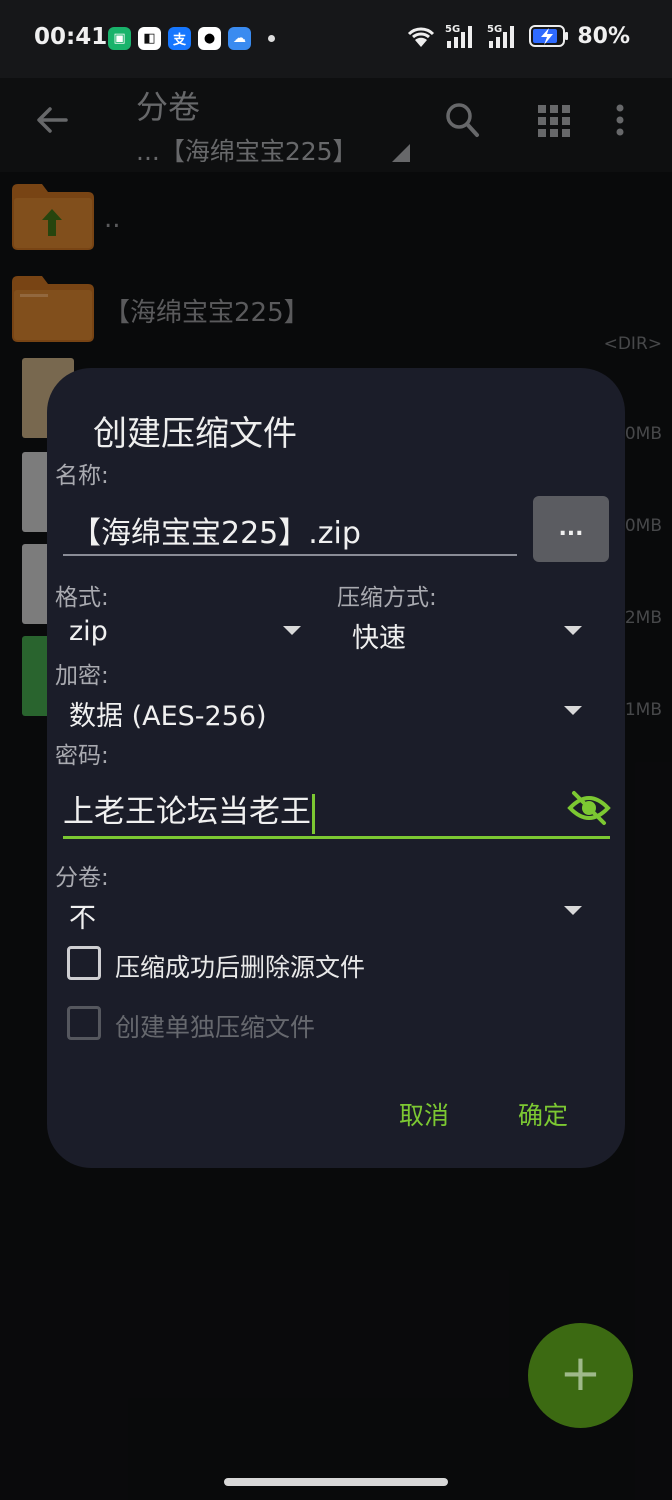 This screenshot has height=1500, width=672. I want to click on notification-icons: ▣ ◧ 支 ● ☁, so click(191, 38).